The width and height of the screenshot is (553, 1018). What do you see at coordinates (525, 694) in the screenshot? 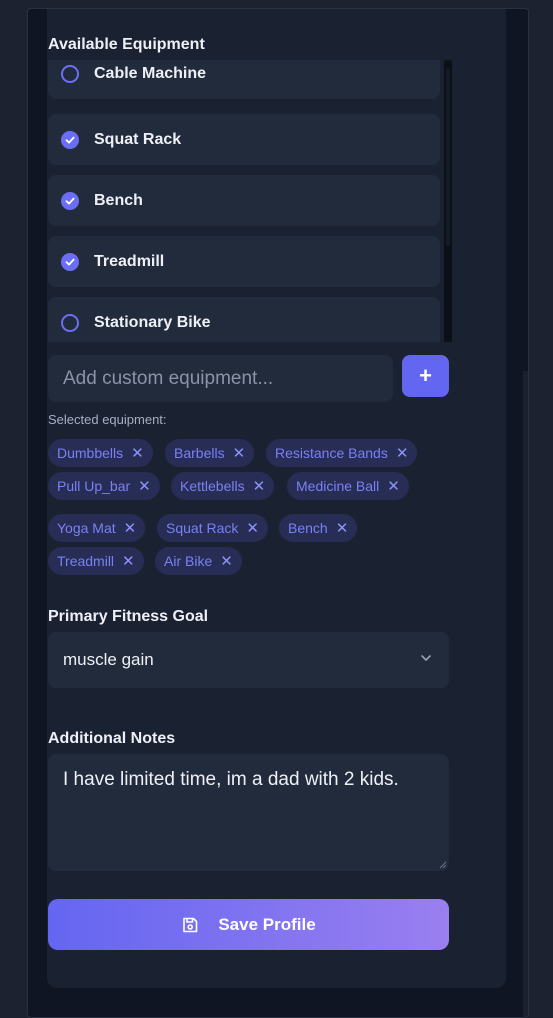
I see `page-scrollbar` at bounding box center [525, 694].